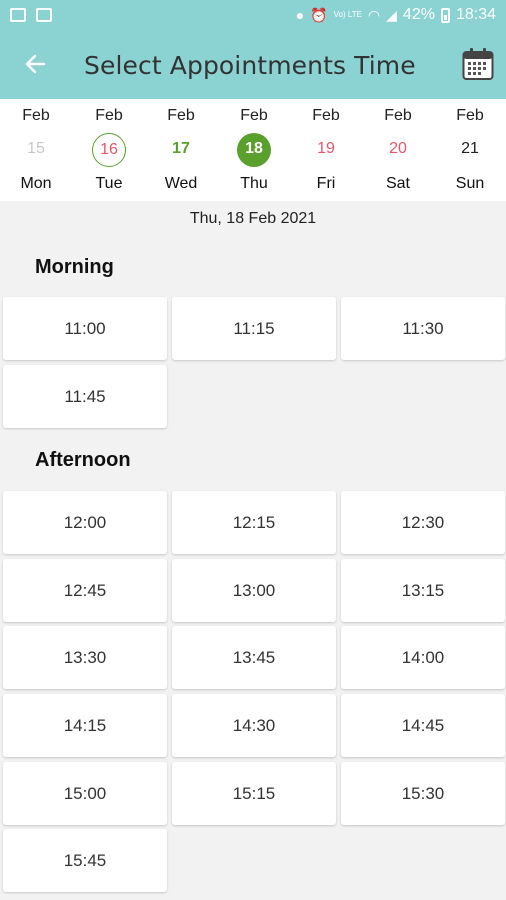  Describe the element at coordinates (83, 460) in the screenshot. I see `section-title-afternoon: Afternoon` at that location.